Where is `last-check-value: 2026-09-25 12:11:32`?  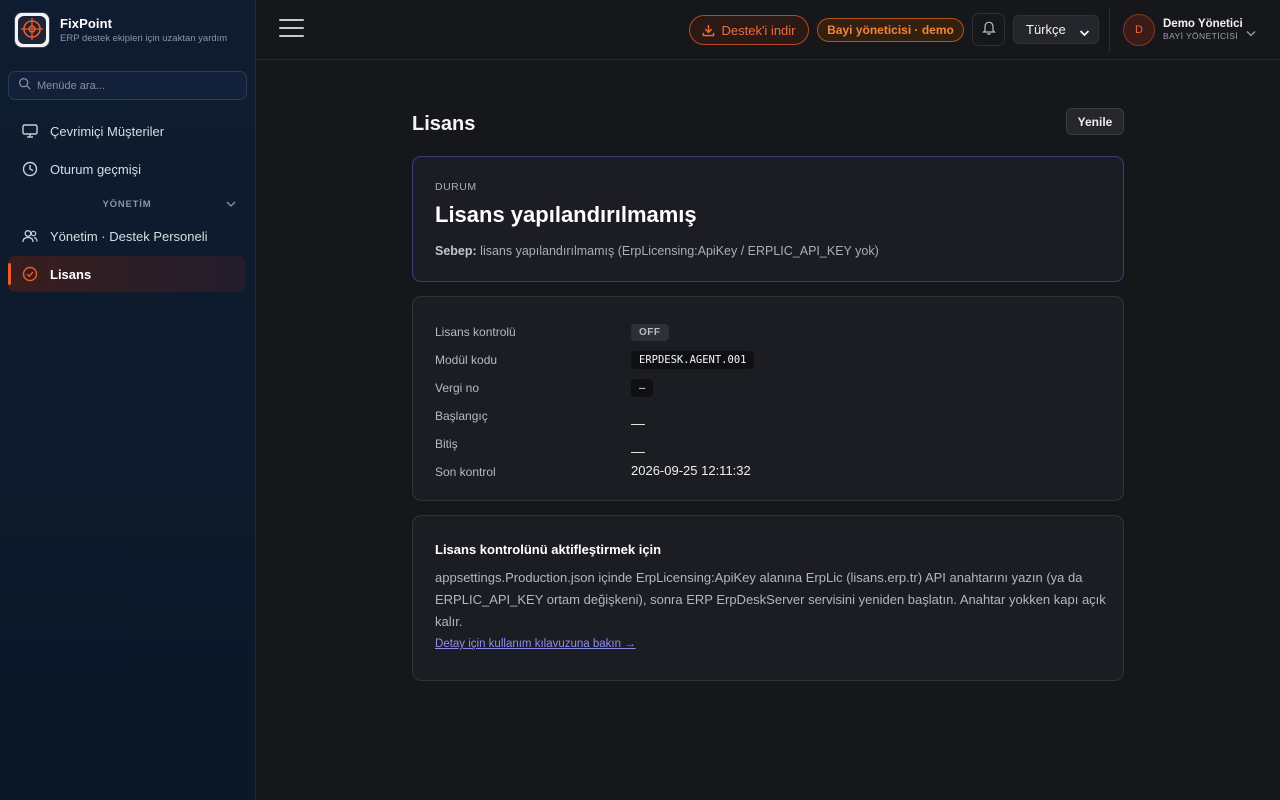 last-check-value: 2026-09-25 12:11:32 is located at coordinates (691, 470).